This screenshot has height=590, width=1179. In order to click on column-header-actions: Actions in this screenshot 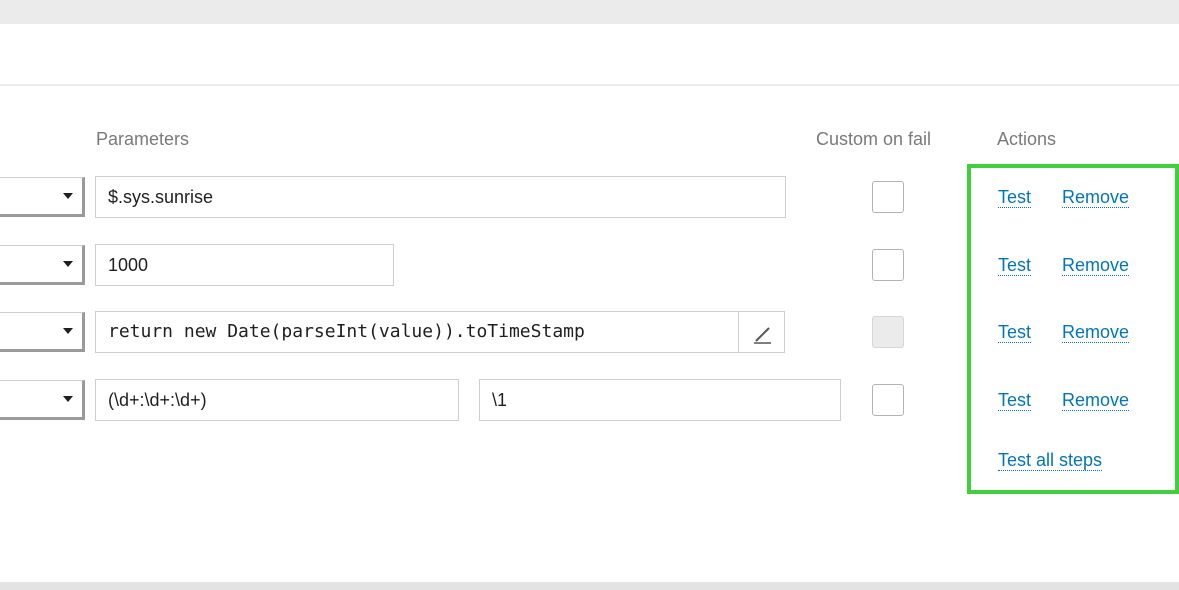, I will do `click(1027, 139)`.